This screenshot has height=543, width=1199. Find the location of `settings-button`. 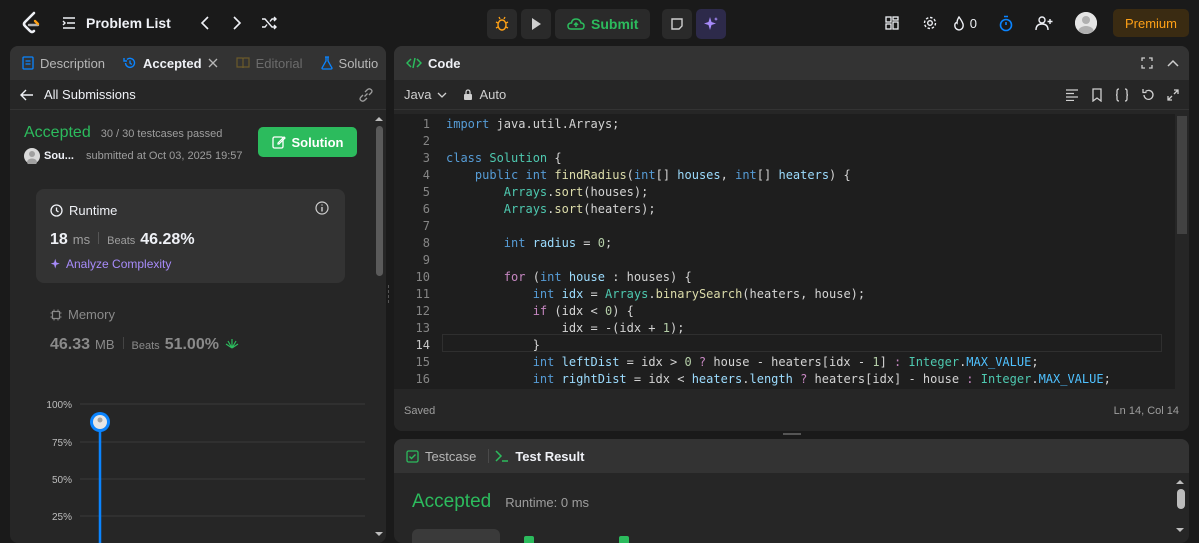

settings-button is located at coordinates (930, 23).